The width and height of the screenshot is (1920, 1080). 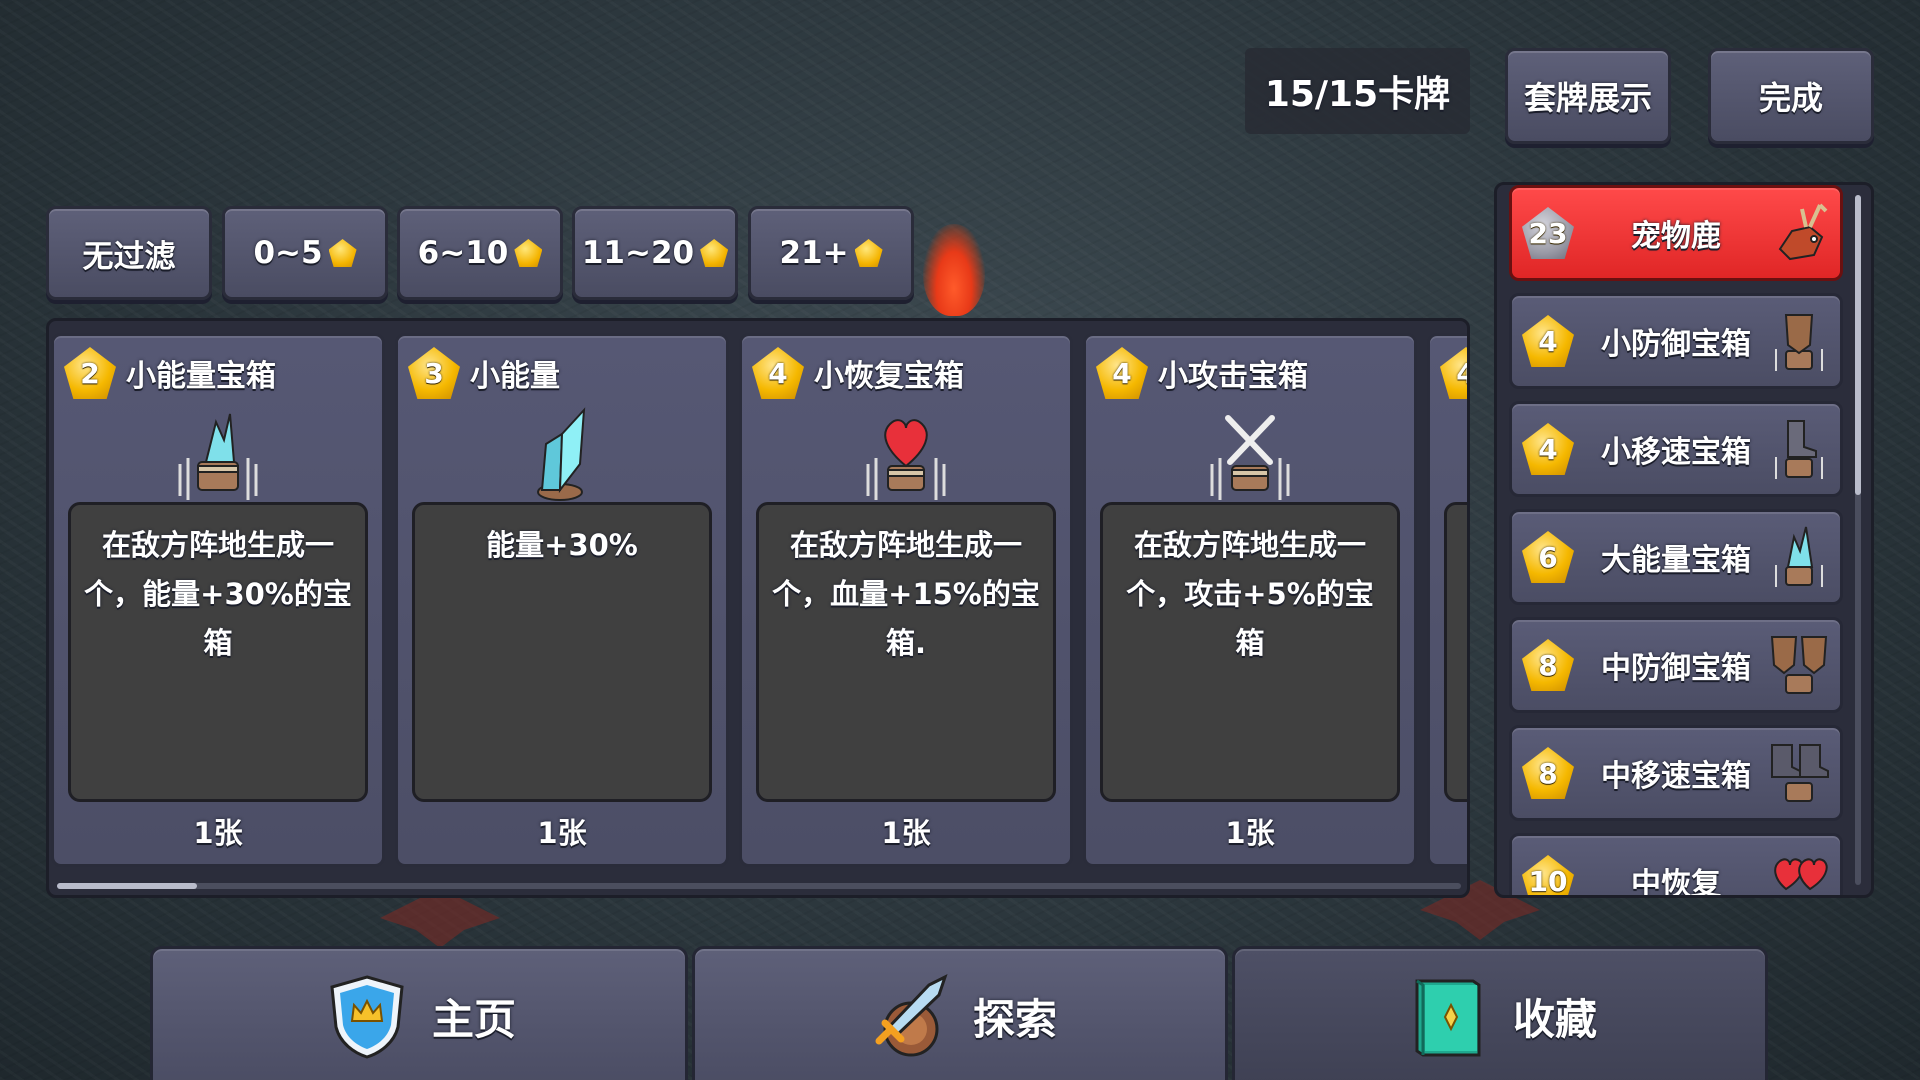 What do you see at coordinates (954, 270) in the screenshot?
I see `flame-decoration` at bounding box center [954, 270].